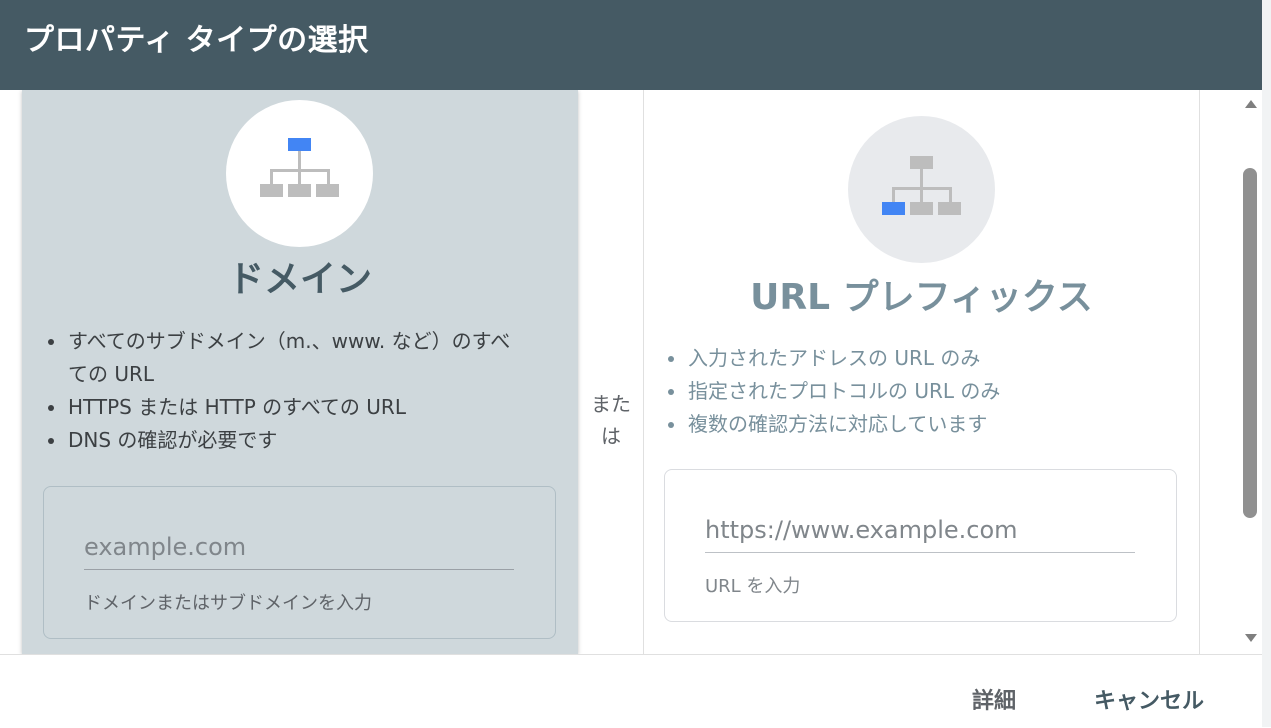 The image size is (1271, 728). What do you see at coordinates (1251, 638) in the screenshot?
I see `scroll-down-arrow-icon` at bounding box center [1251, 638].